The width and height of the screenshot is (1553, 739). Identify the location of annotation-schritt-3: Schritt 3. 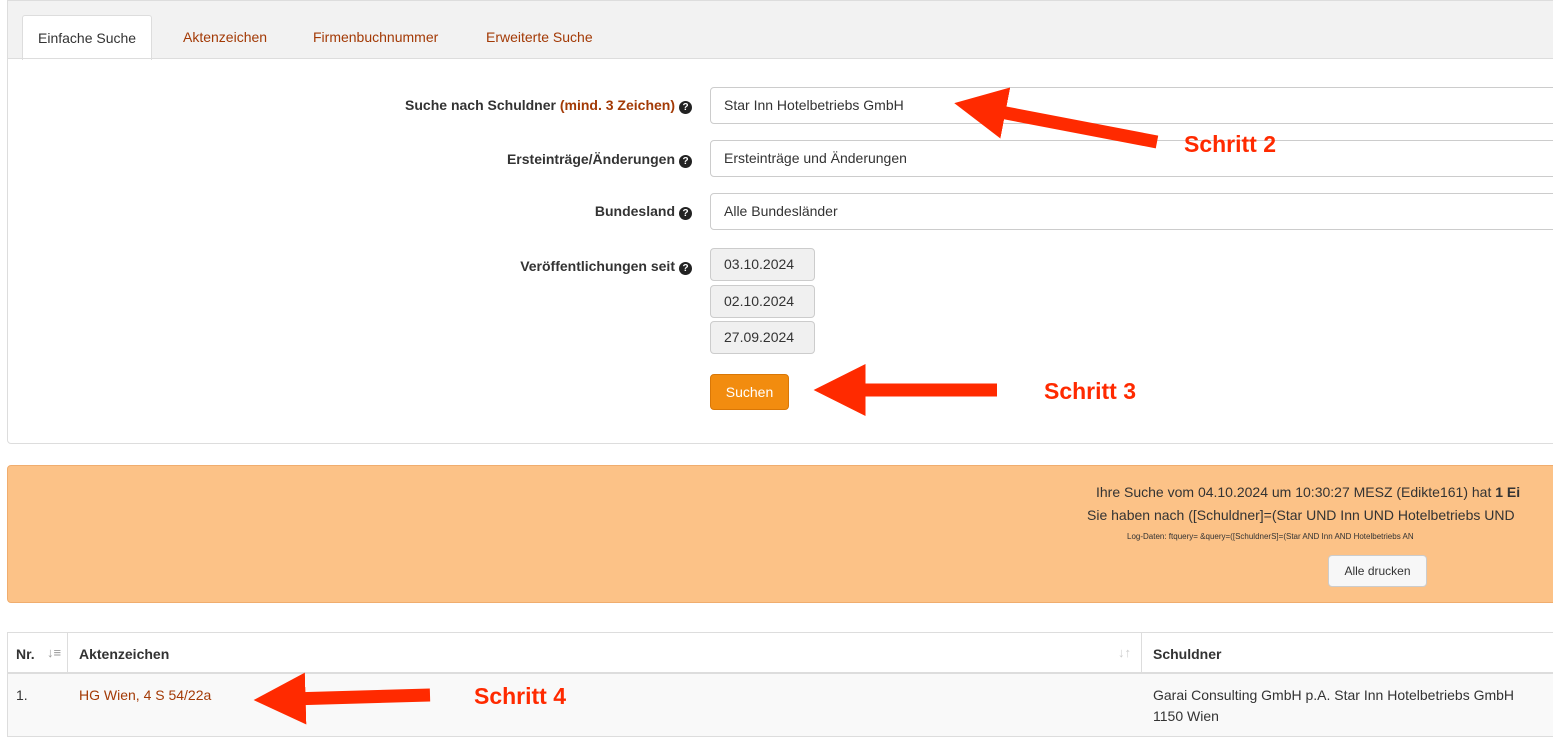
(1090, 391).